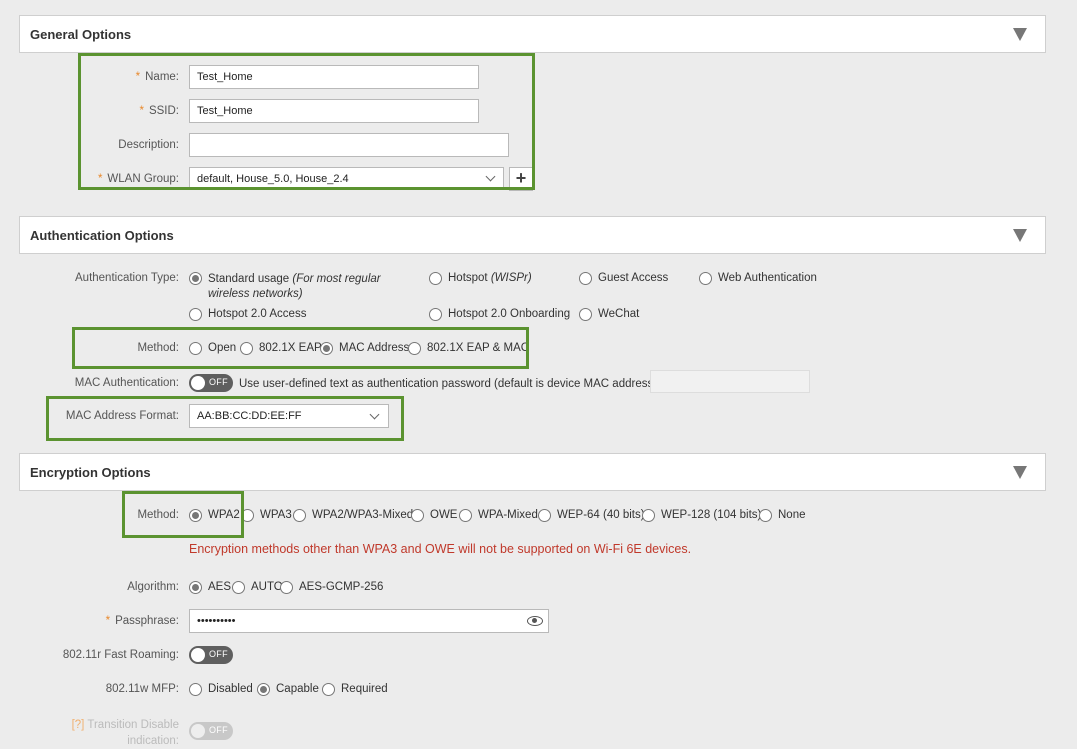 The image size is (1077, 749). I want to click on algorithm-auto-label: AUTO, so click(267, 587).